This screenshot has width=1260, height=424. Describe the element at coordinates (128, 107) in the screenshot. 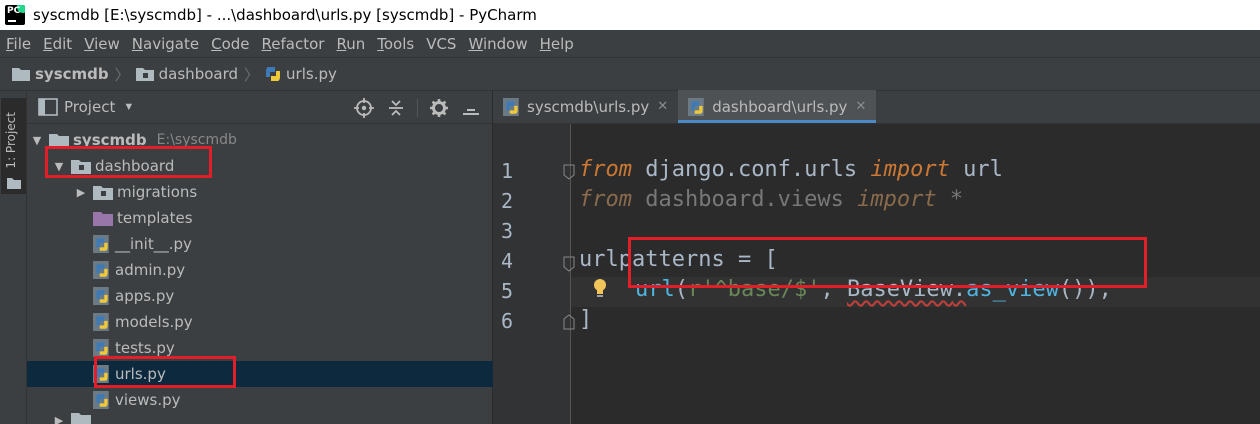

I see `dropdown-caret-icon: ▼` at that location.